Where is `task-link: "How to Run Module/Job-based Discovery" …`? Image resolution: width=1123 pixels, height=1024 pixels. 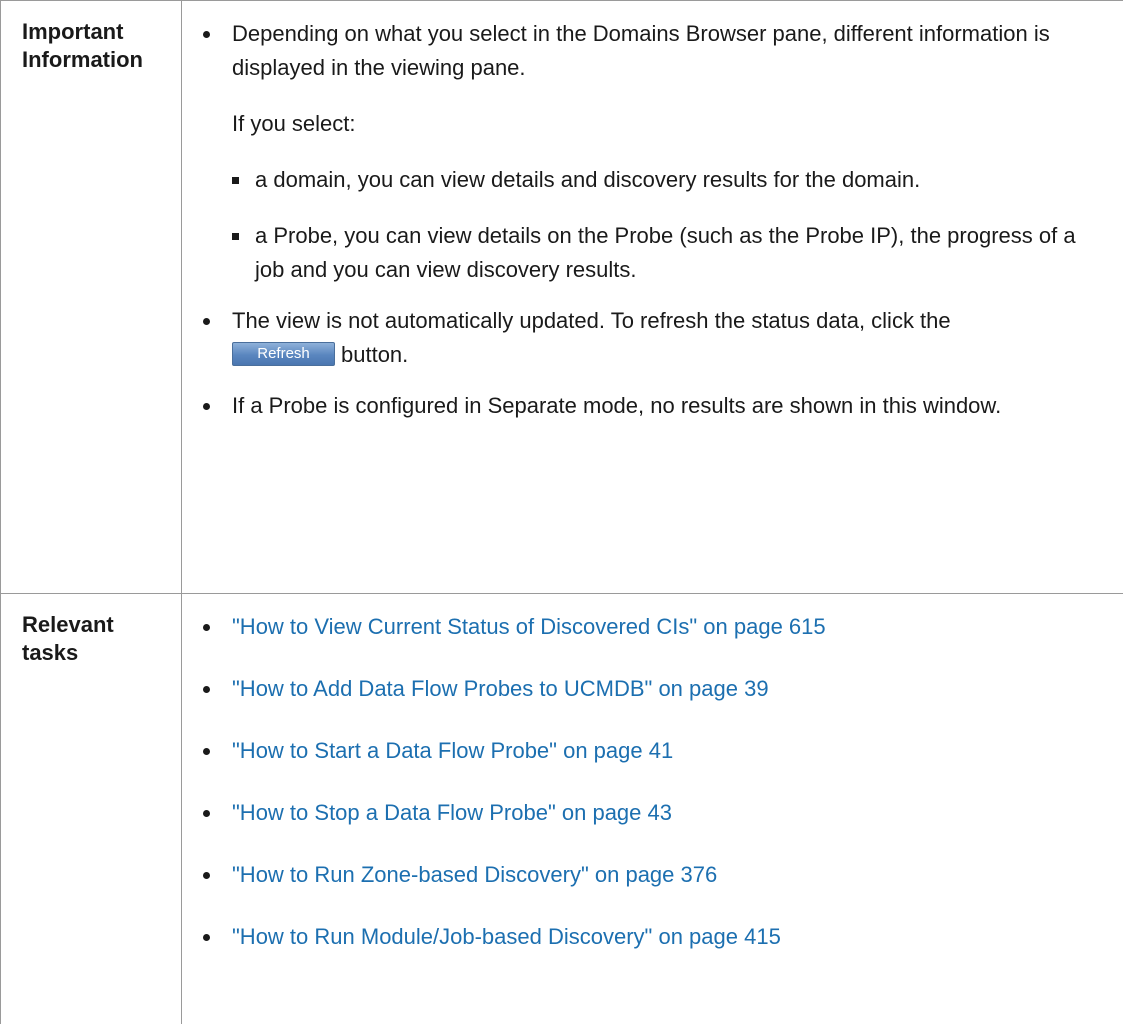
task-link: "How to Run Module/Job-based Discovery" … is located at coordinates (506, 936).